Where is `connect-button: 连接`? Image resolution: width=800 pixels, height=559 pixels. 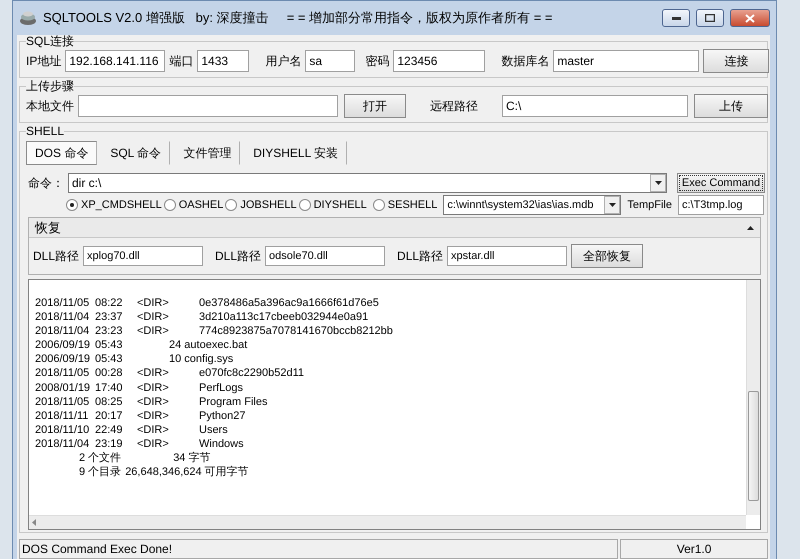
connect-button: 连接 is located at coordinates (736, 61).